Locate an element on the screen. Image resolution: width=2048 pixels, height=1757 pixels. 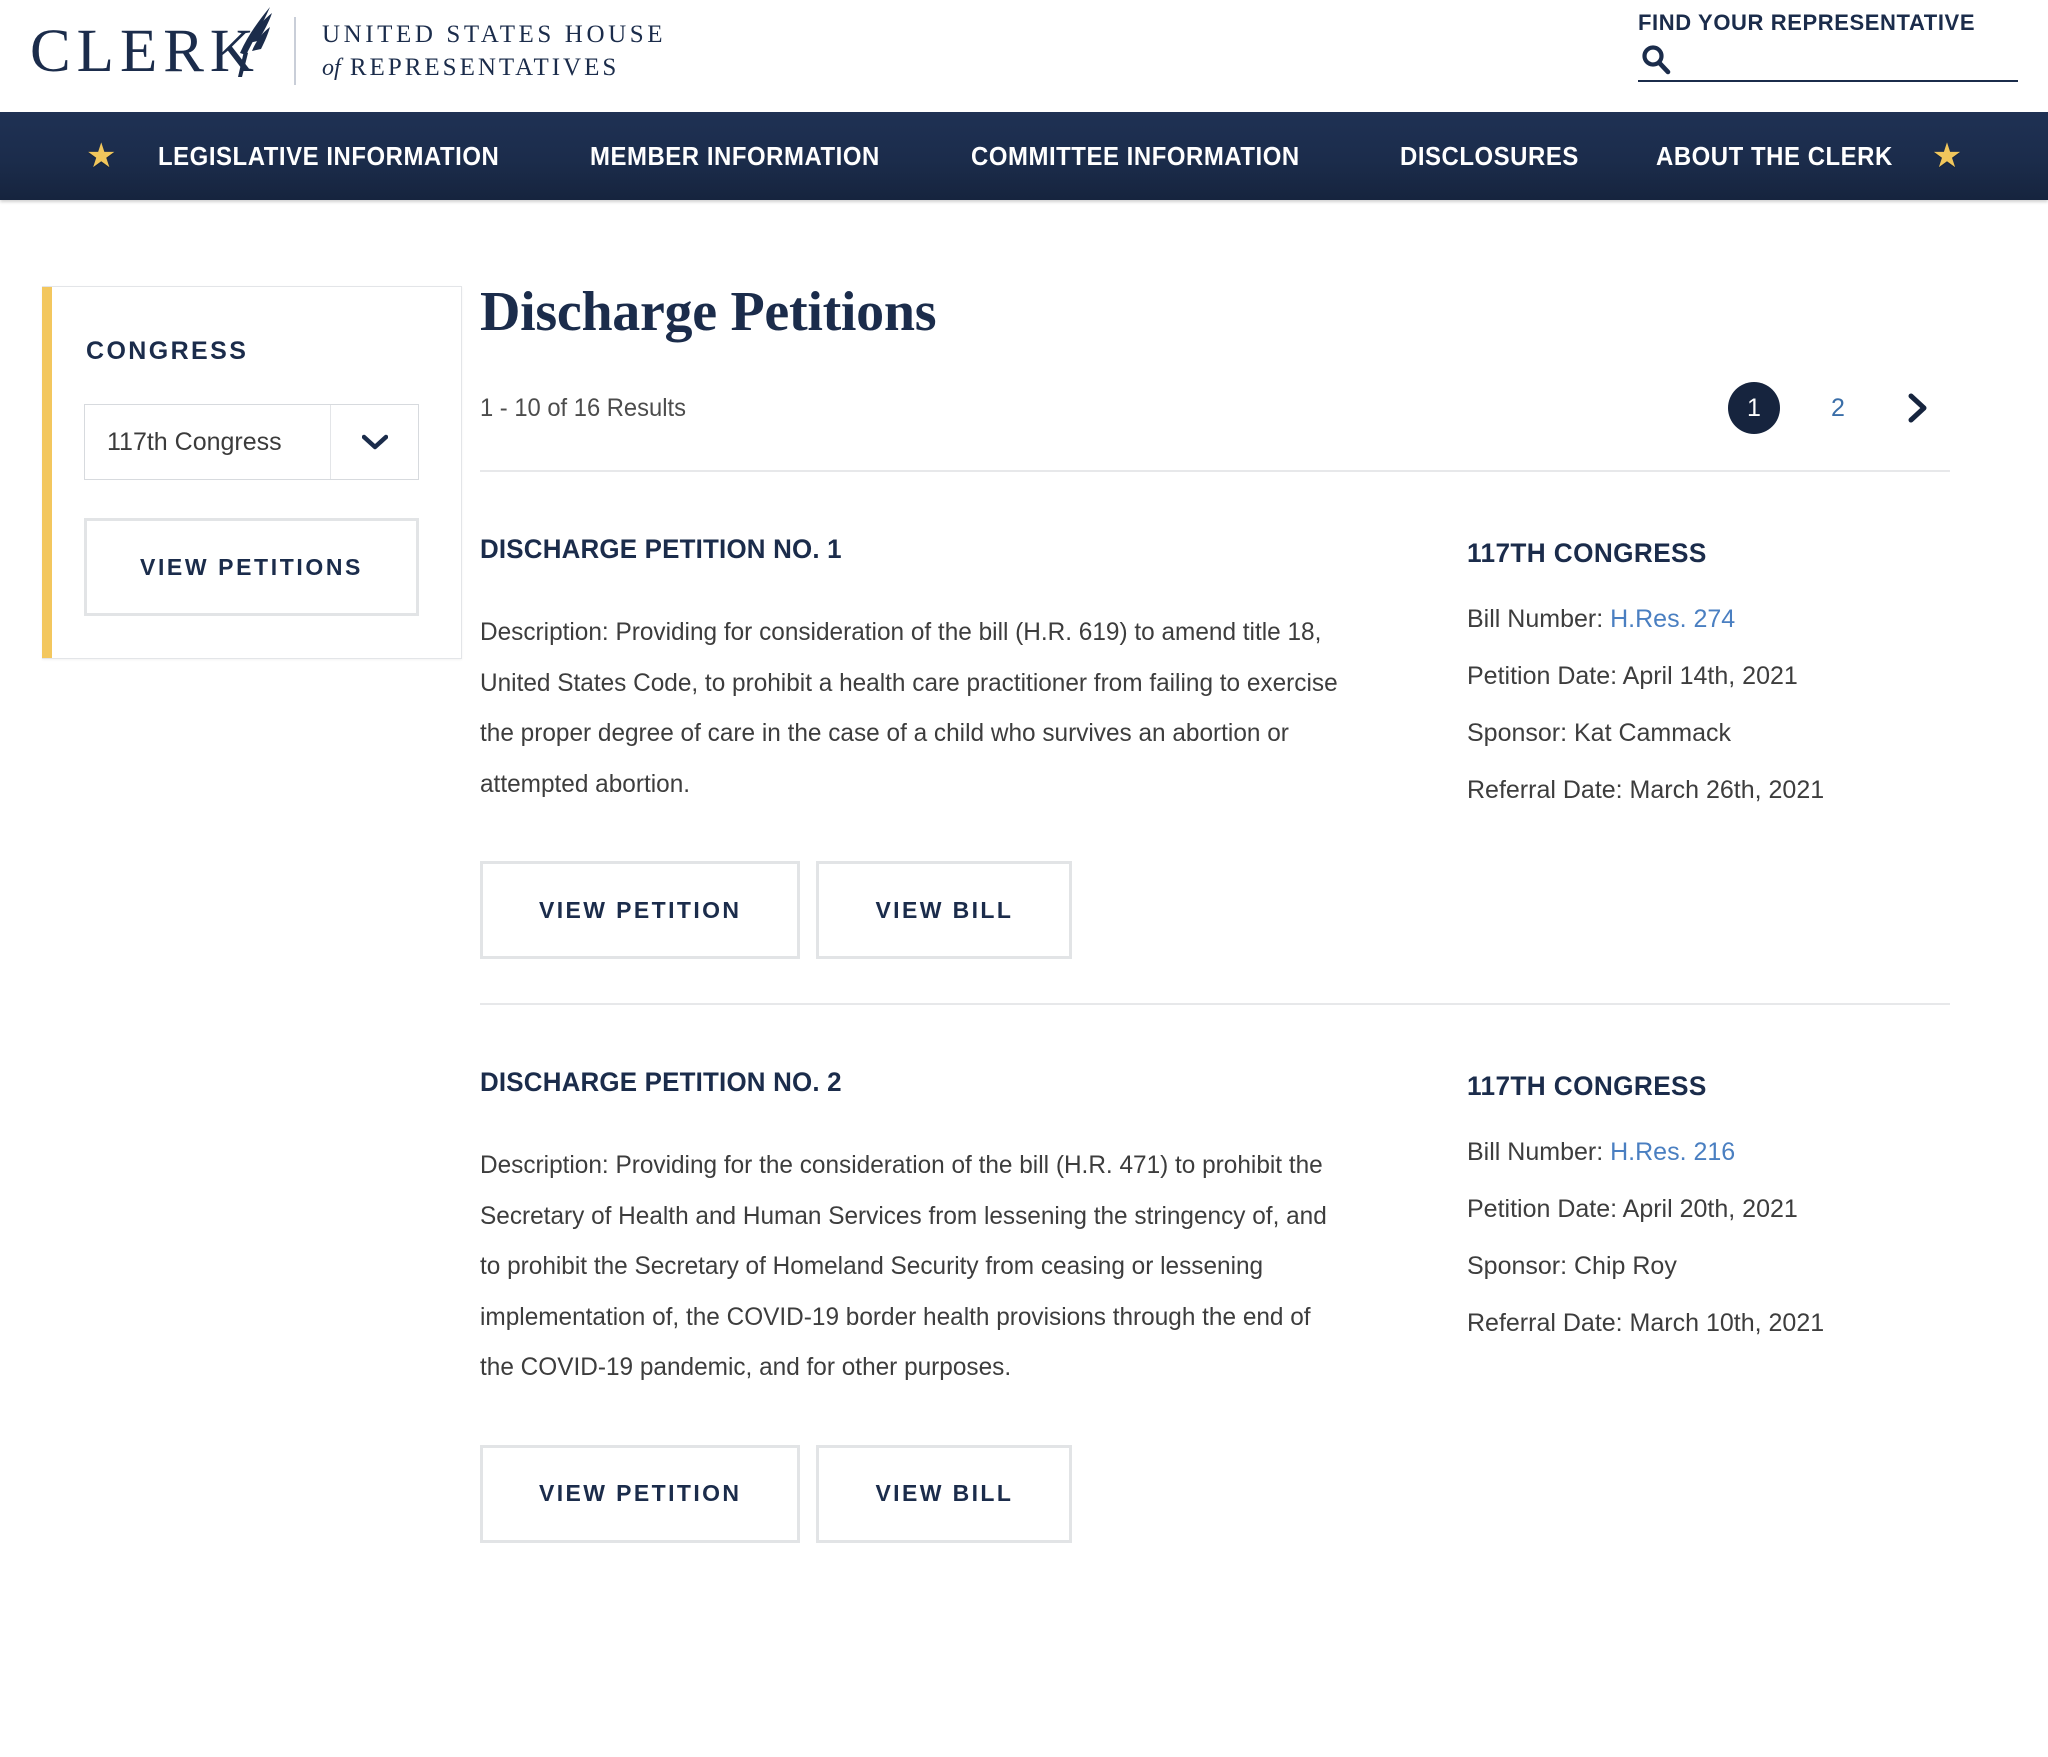
view-petitions-button: VIEW PETITIONS is located at coordinates (251, 567).